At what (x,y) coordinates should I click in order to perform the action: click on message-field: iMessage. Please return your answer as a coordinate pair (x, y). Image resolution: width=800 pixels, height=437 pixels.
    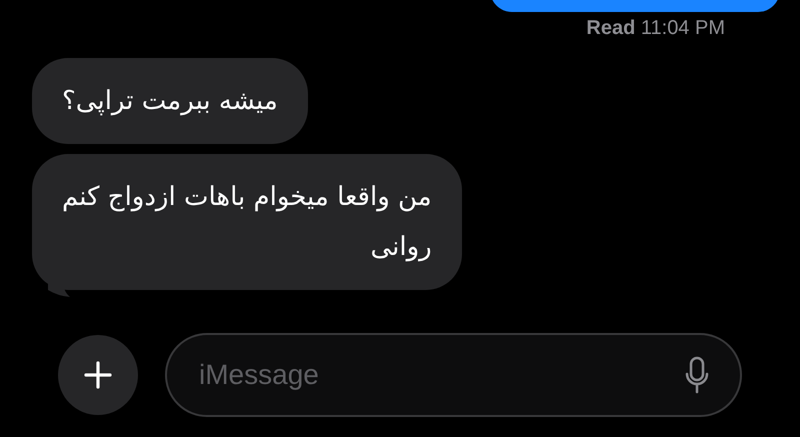
    Looking at the image, I should click on (453, 375).